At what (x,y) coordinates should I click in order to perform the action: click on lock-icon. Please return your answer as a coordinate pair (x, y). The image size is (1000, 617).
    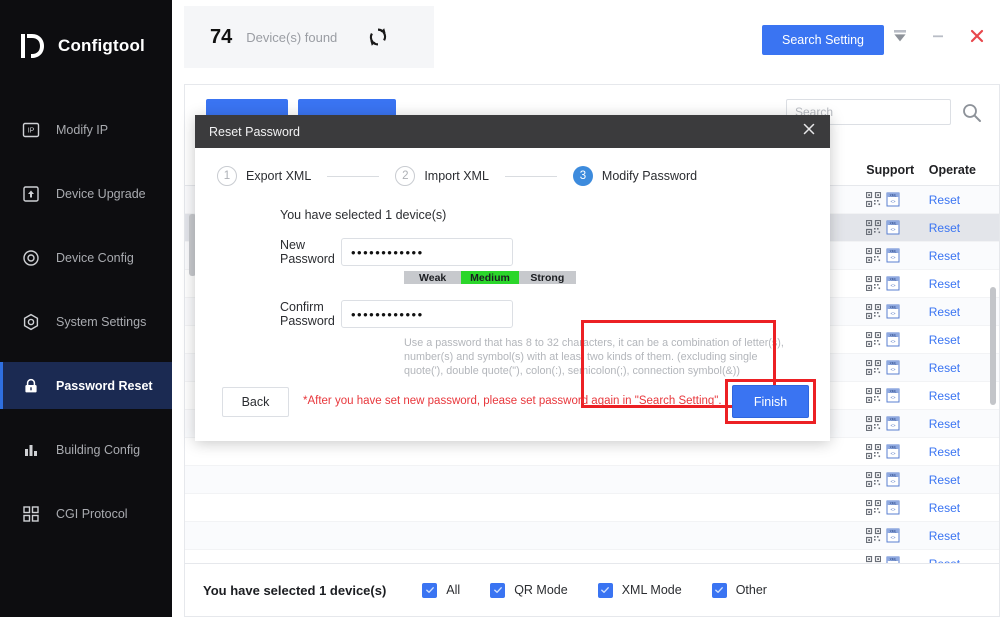
    Looking at the image, I should click on (31, 386).